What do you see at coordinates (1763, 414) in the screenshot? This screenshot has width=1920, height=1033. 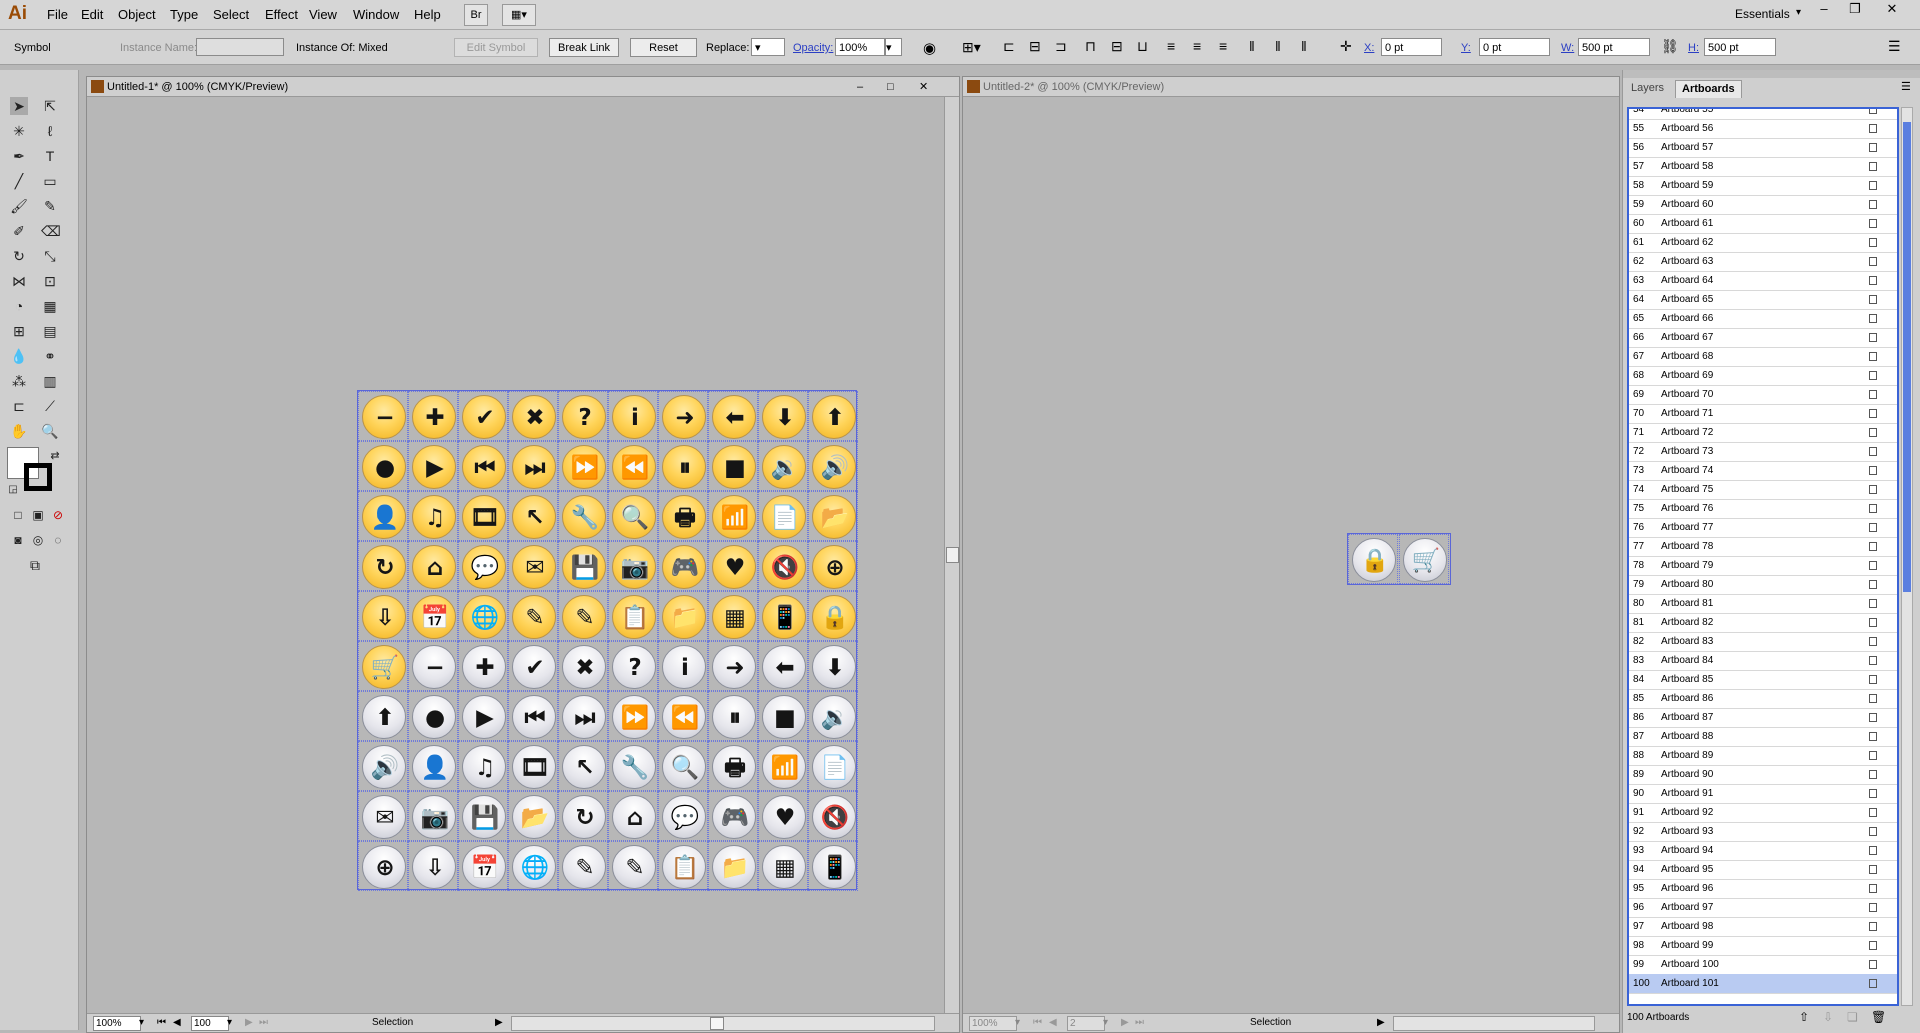 I see `artboard-row: 70 Artboard 71` at bounding box center [1763, 414].